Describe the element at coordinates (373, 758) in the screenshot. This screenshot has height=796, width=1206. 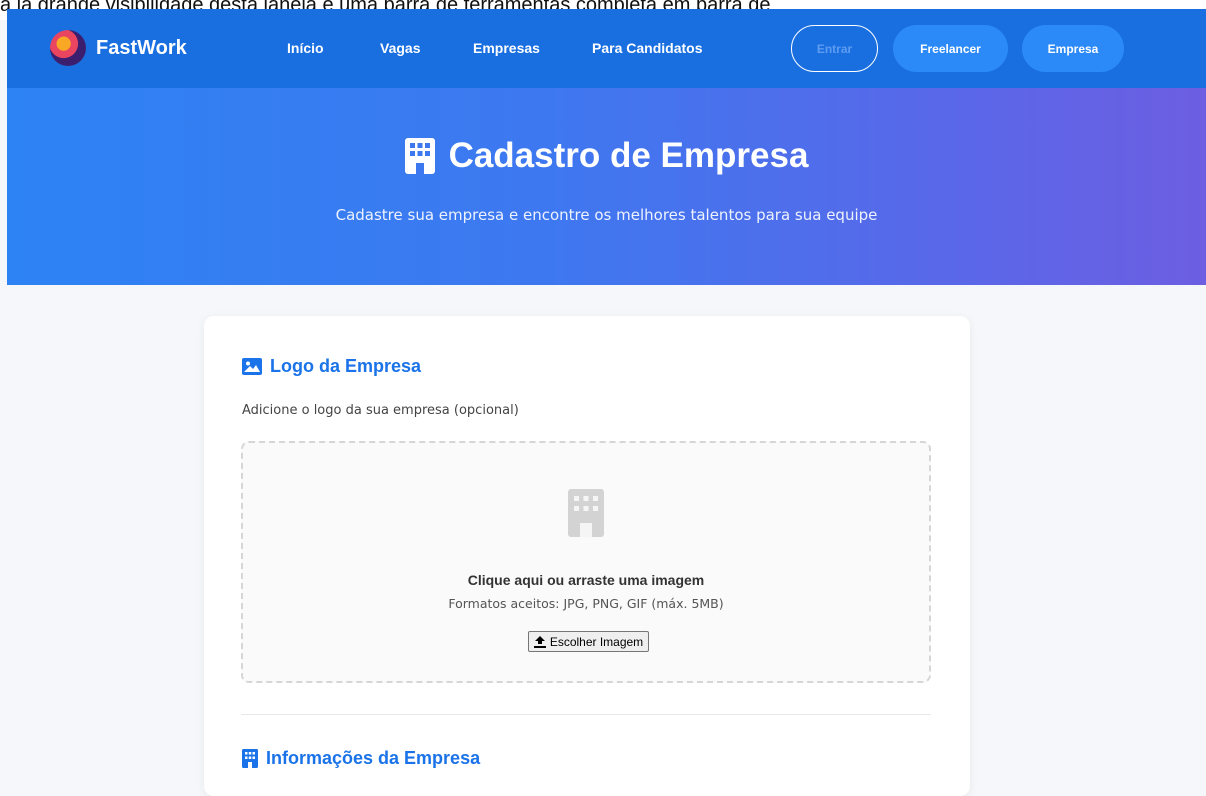
I see `info-section-title-text: Informações da Empresa` at that location.